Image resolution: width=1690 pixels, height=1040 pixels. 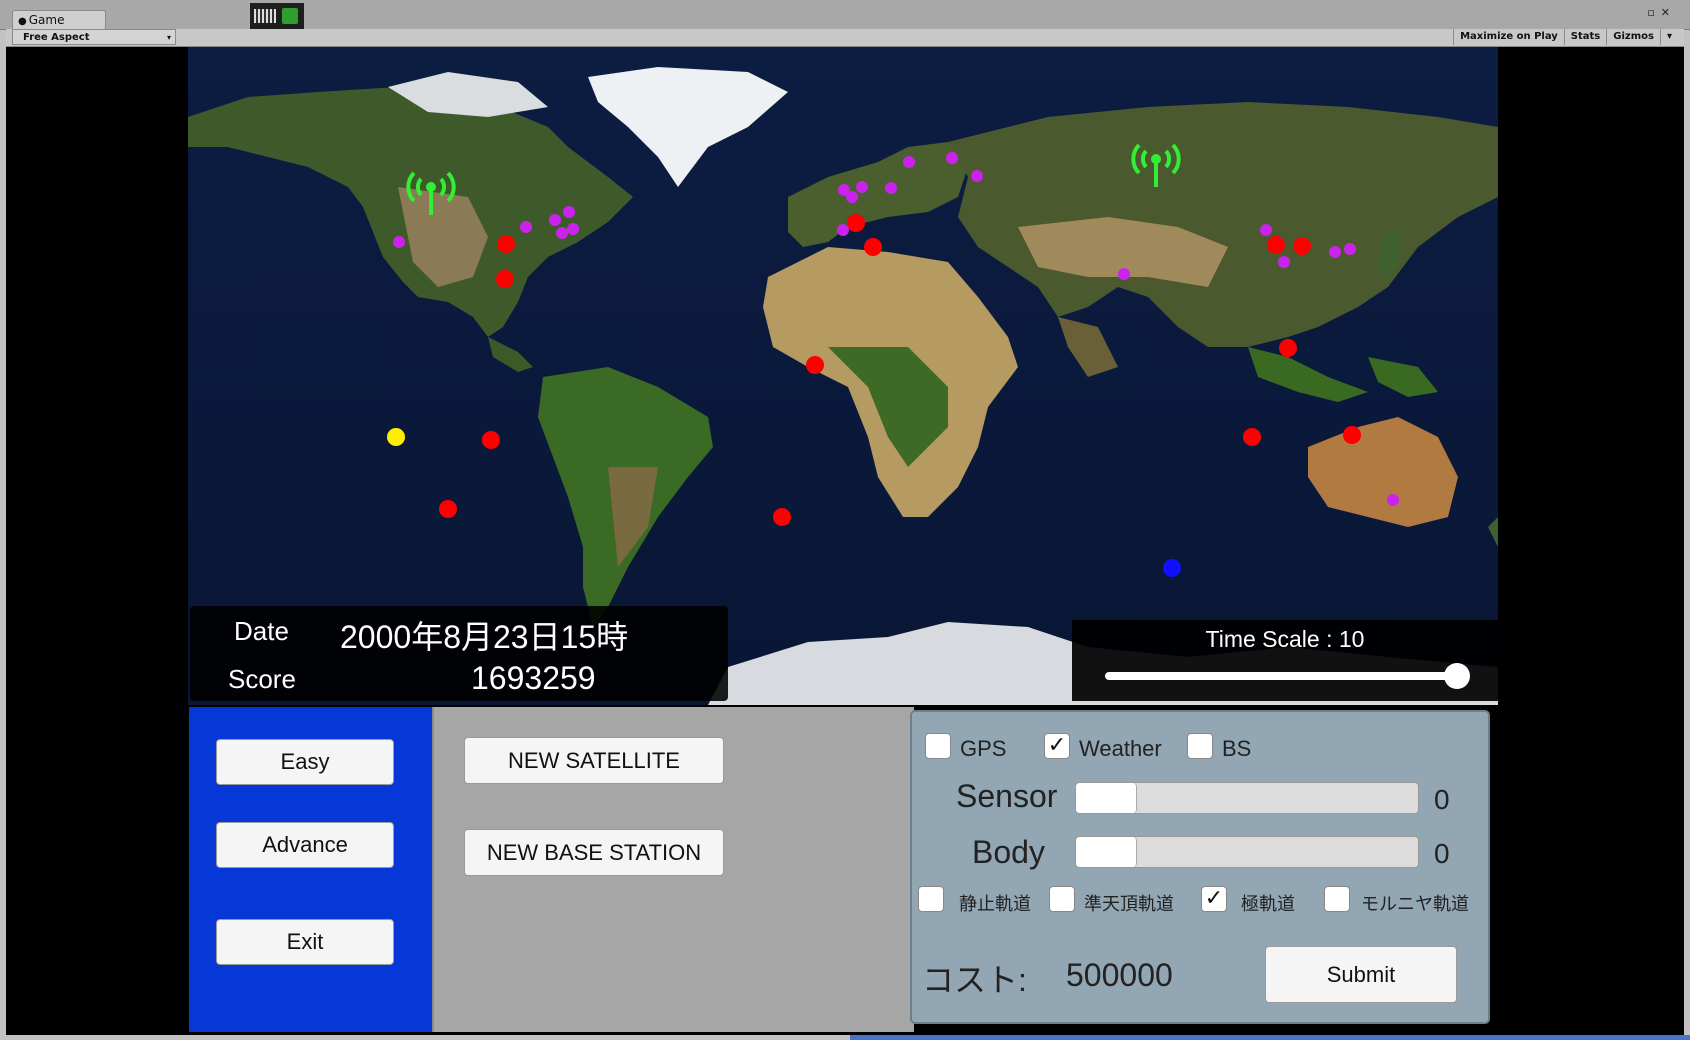 I want to click on editor-icons, so click(x=277, y=16).